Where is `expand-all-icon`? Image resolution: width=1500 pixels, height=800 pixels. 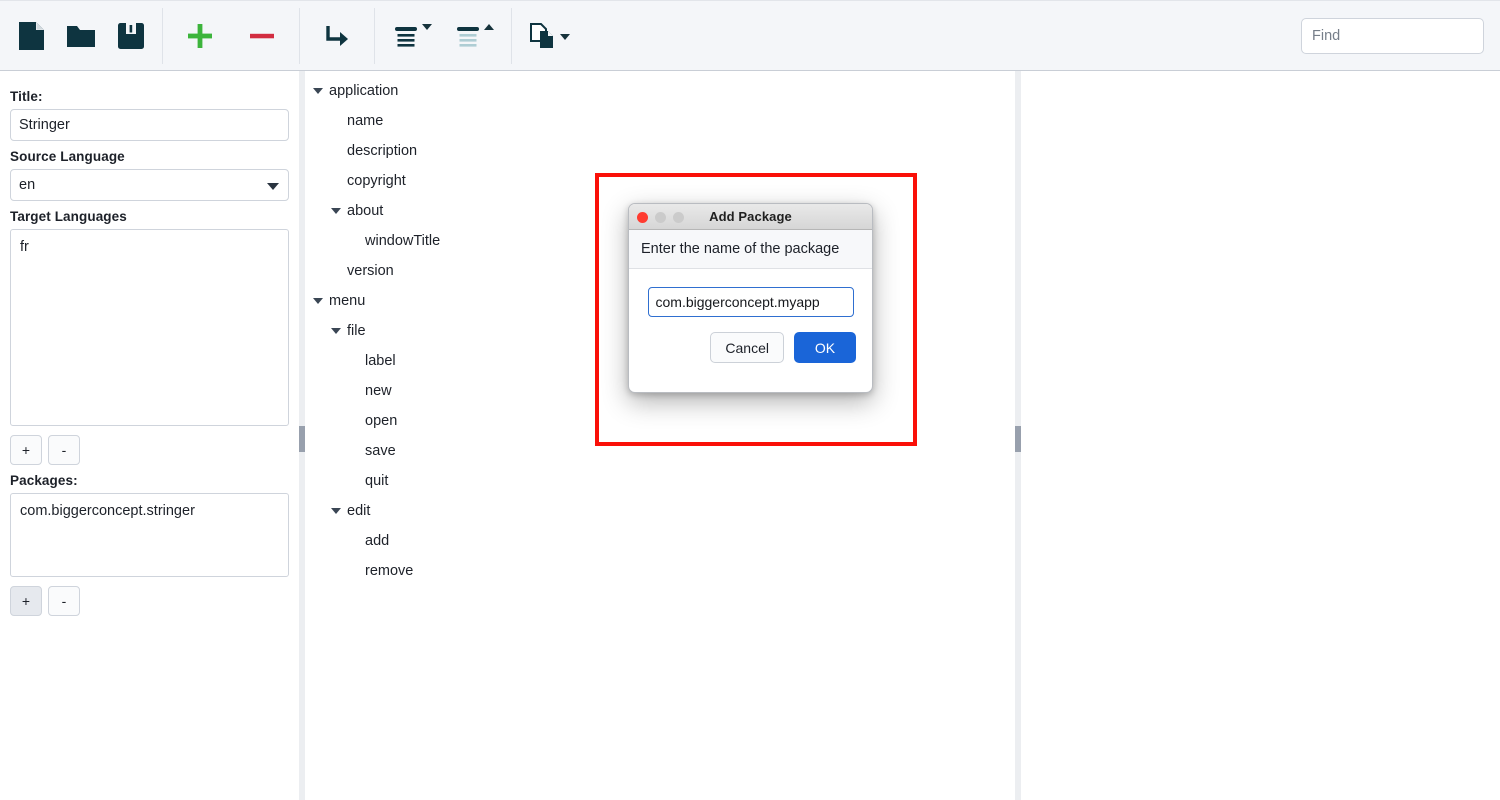
expand-all-icon is located at coordinates (406, 36).